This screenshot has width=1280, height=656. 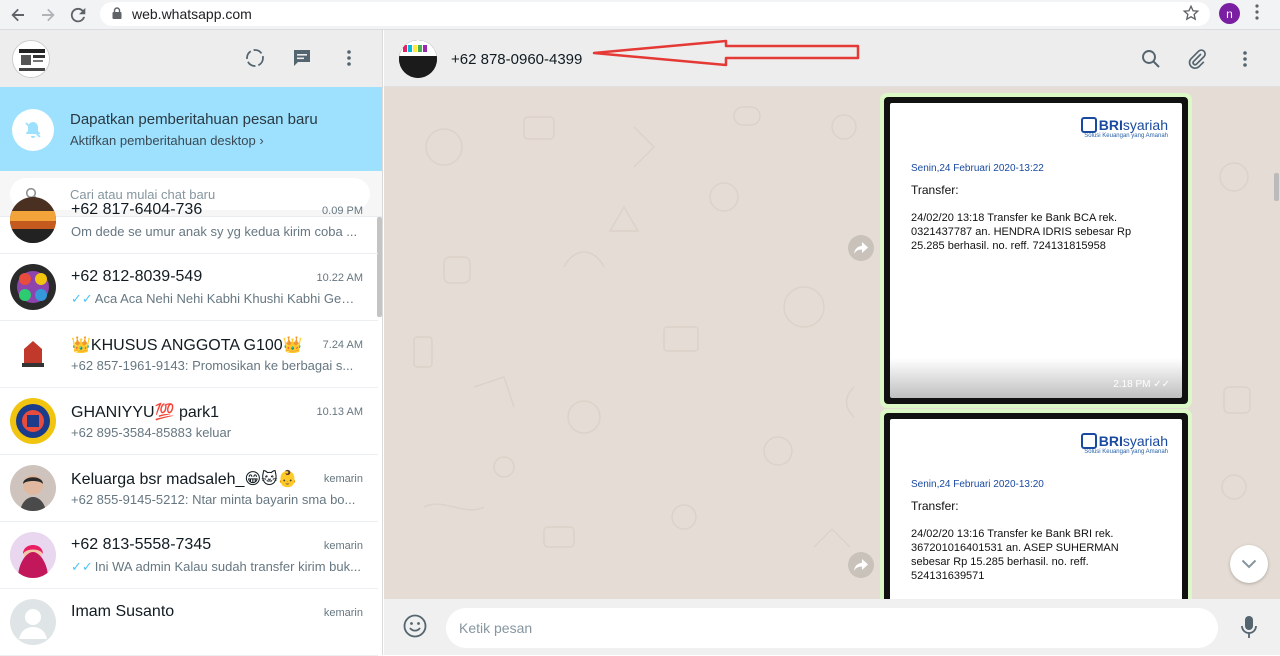 I want to click on left-header, so click(x=191, y=58).